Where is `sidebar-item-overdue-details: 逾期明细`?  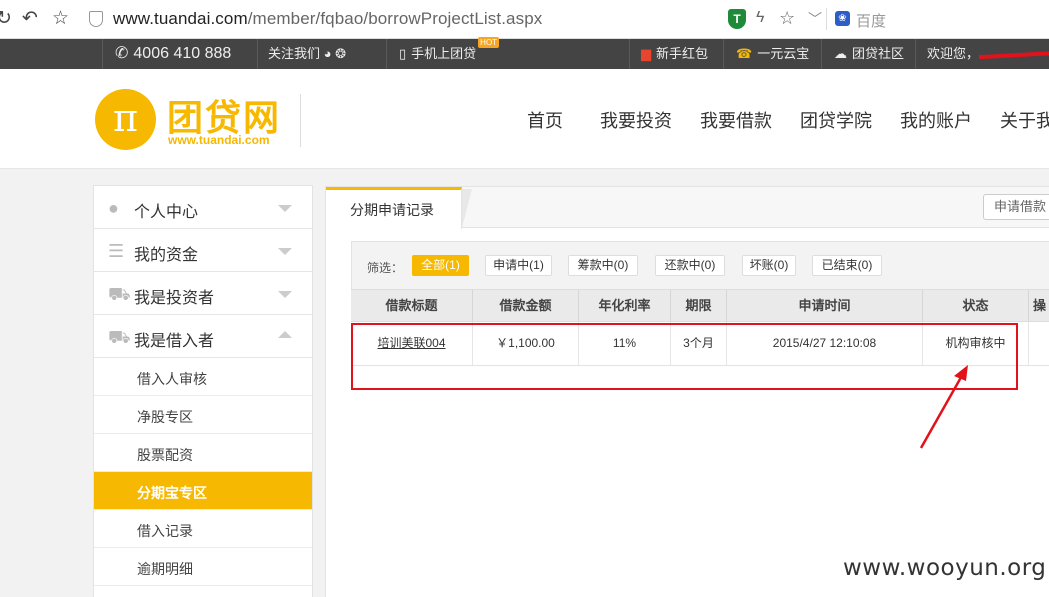 sidebar-item-overdue-details: 逾期明细 is located at coordinates (203, 567).